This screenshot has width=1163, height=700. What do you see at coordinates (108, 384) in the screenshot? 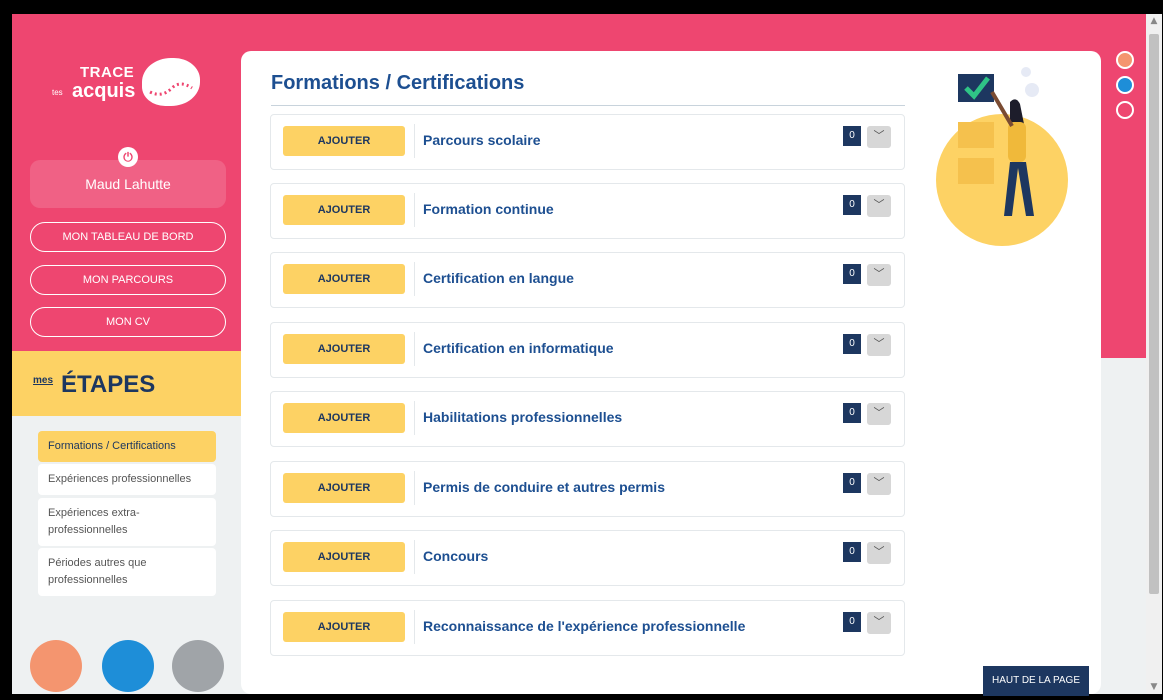
I see `etapes-title: ÉTAPES` at bounding box center [108, 384].